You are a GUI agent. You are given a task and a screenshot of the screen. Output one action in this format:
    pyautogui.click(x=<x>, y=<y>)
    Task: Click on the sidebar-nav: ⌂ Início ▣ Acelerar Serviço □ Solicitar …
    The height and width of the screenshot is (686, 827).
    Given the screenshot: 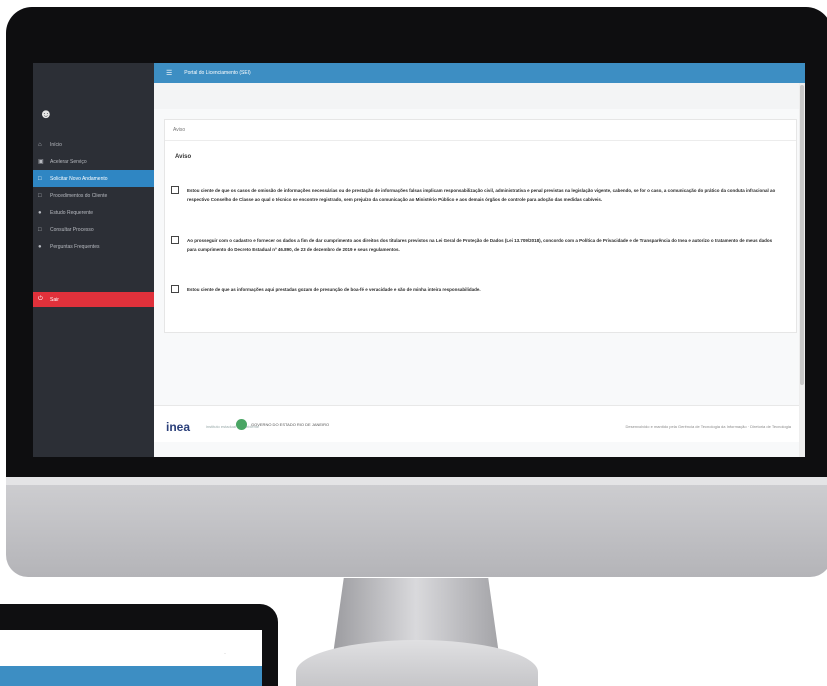 What is the action you would take?
    pyautogui.click(x=93, y=195)
    